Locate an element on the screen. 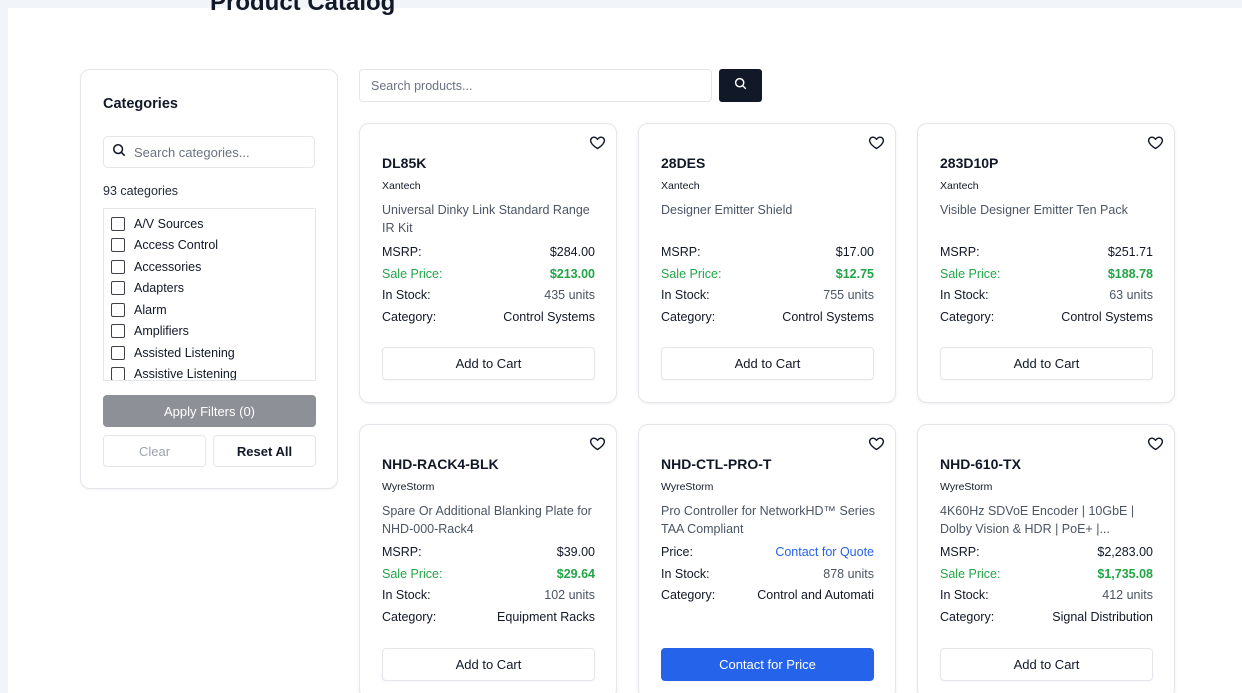  product-sku: NHD-610-TX is located at coordinates (980, 464).